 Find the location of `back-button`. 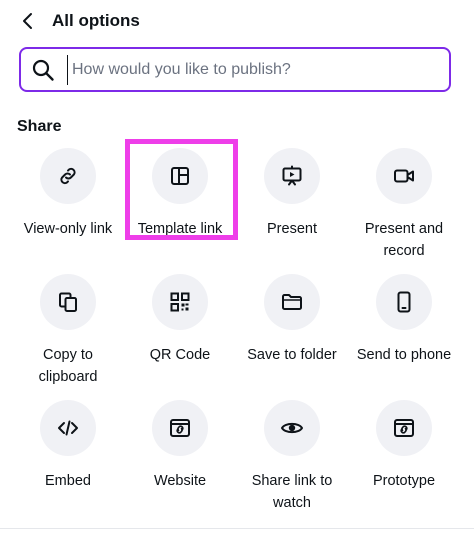

back-button is located at coordinates (27, 21).